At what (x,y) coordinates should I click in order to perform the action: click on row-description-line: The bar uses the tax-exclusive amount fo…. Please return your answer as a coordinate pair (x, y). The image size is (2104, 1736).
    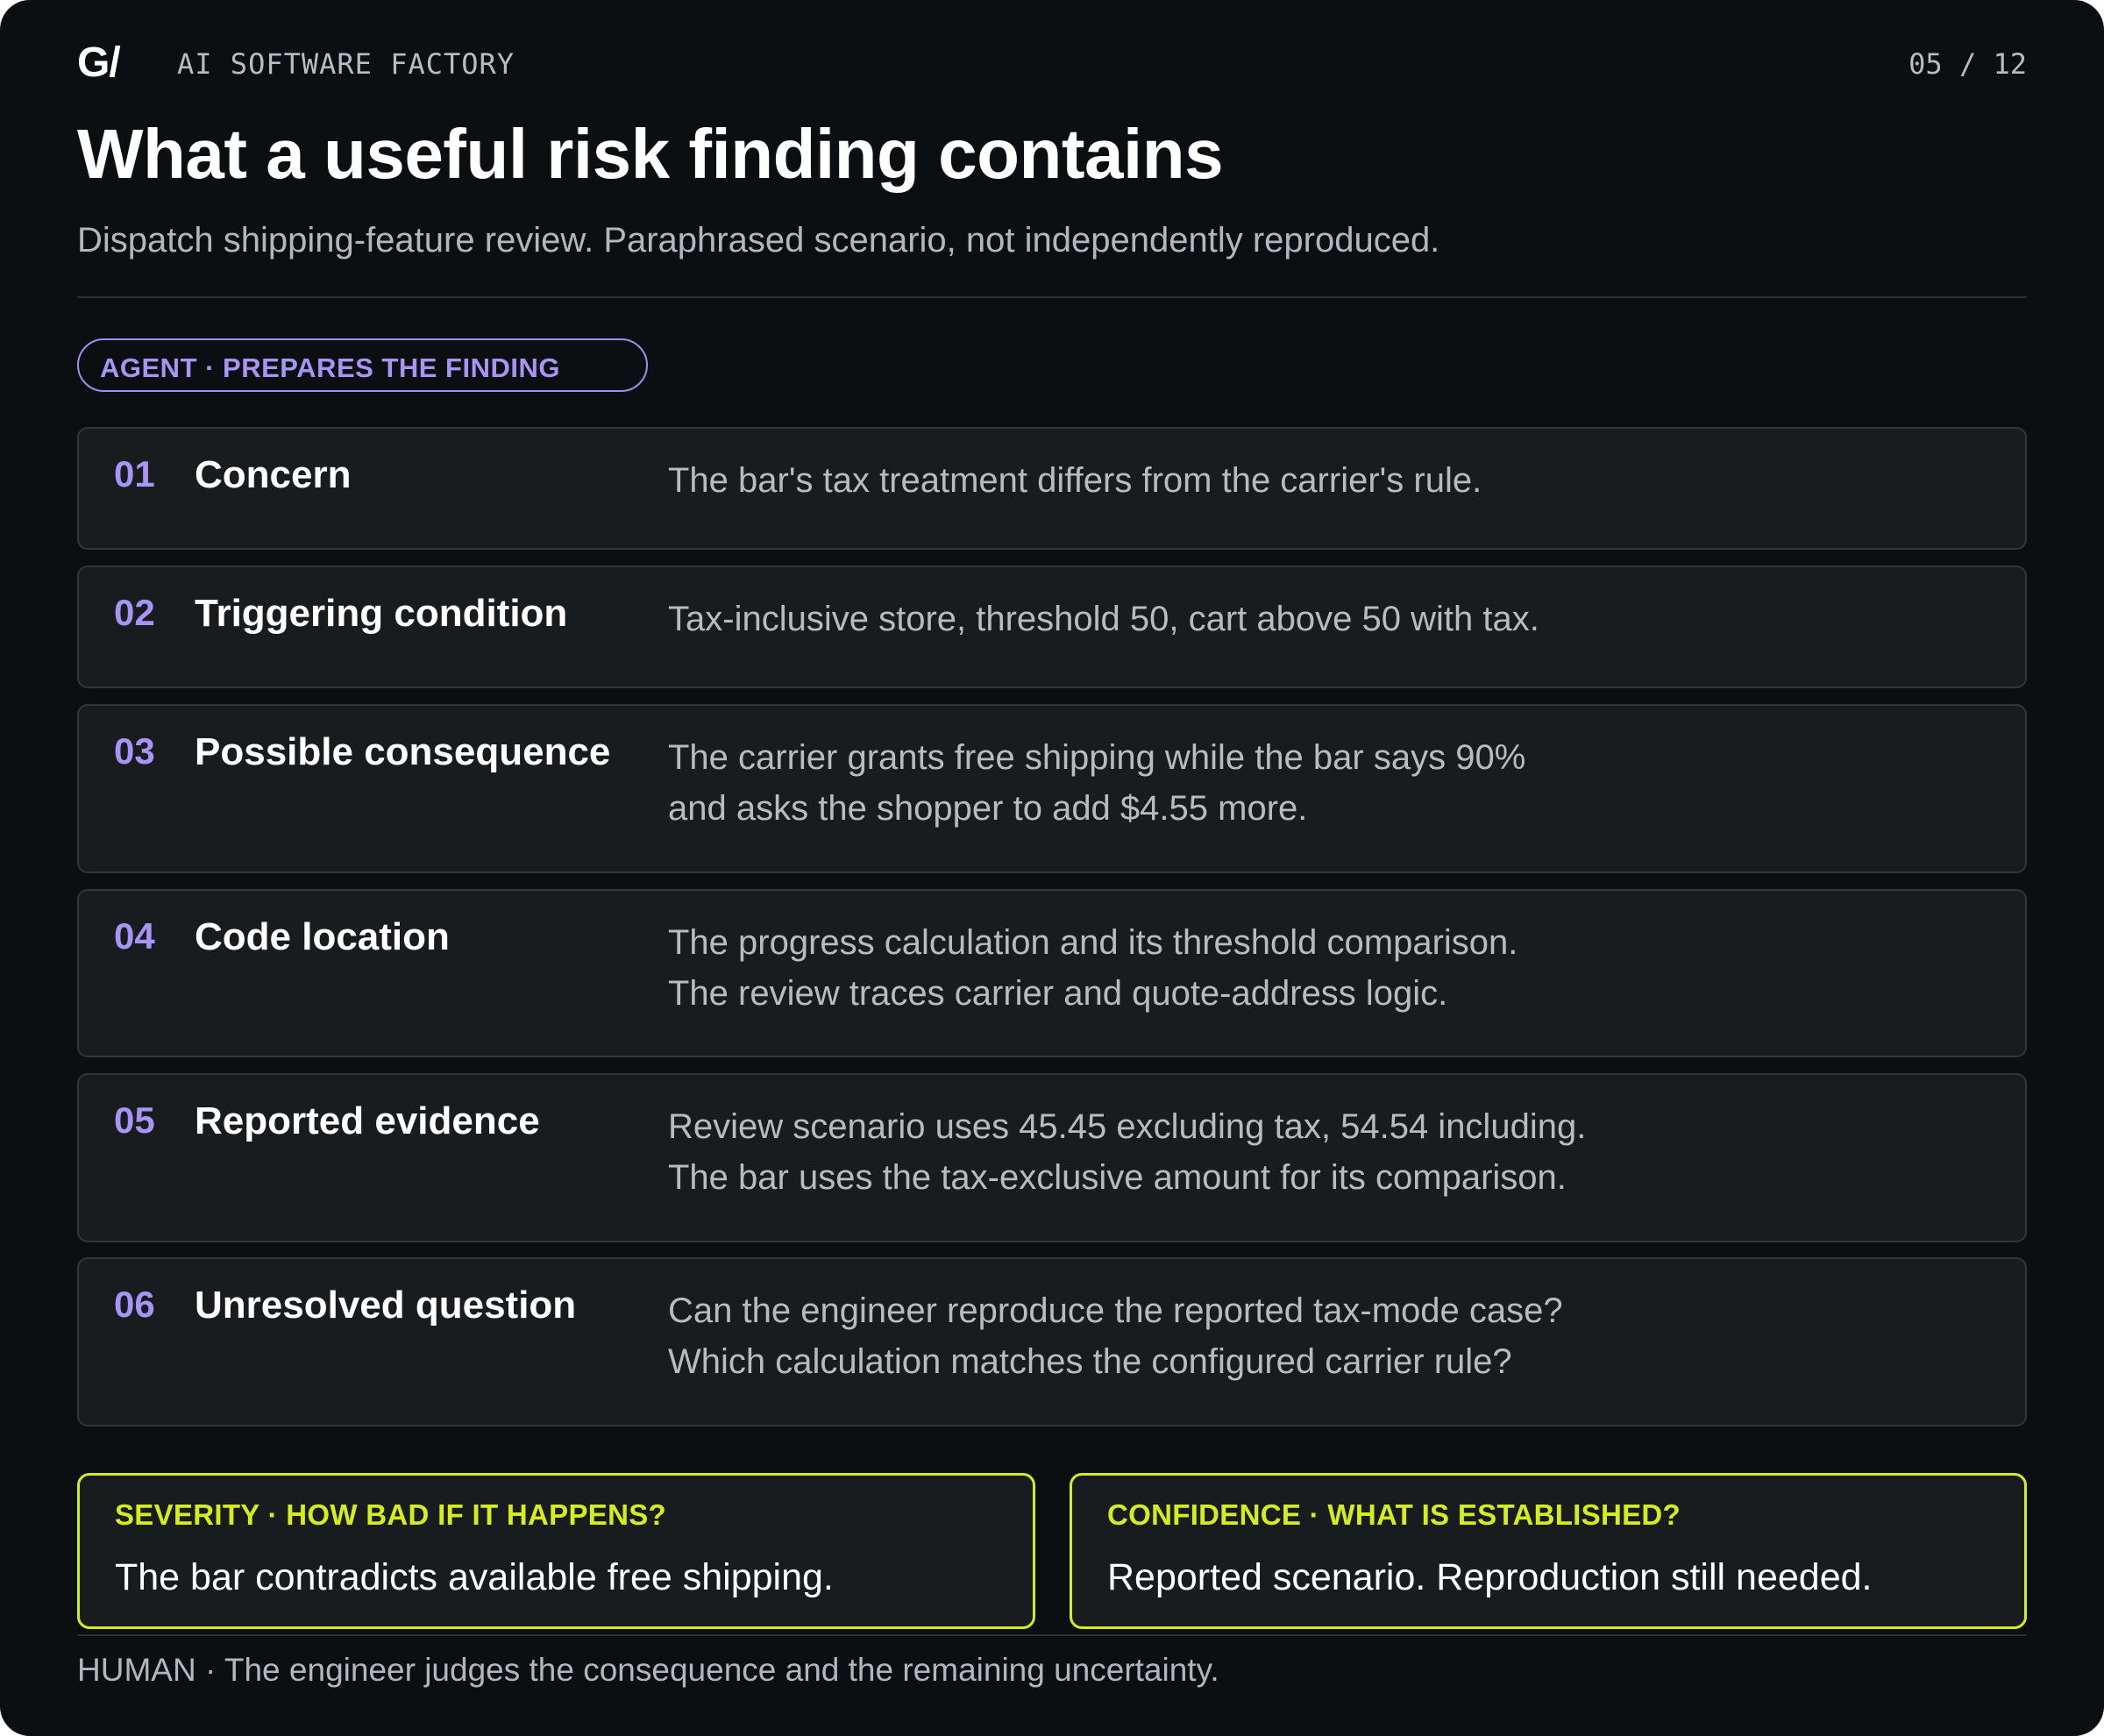
    Looking at the image, I should click on (1117, 1177).